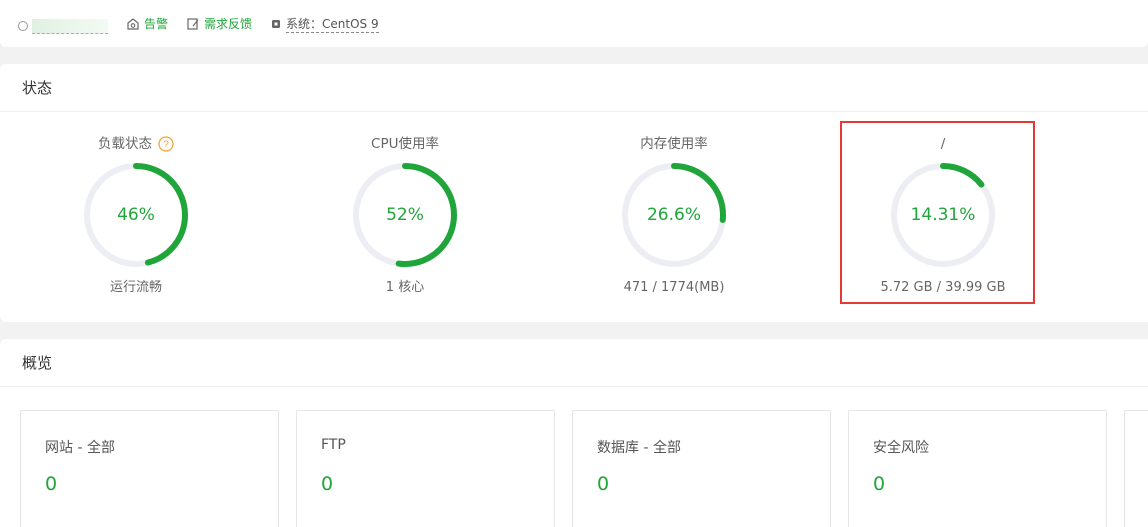 This screenshot has height=527, width=1148. Describe the element at coordinates (574, 88) in the screenshot. I see `status-title: 状态` at that location.